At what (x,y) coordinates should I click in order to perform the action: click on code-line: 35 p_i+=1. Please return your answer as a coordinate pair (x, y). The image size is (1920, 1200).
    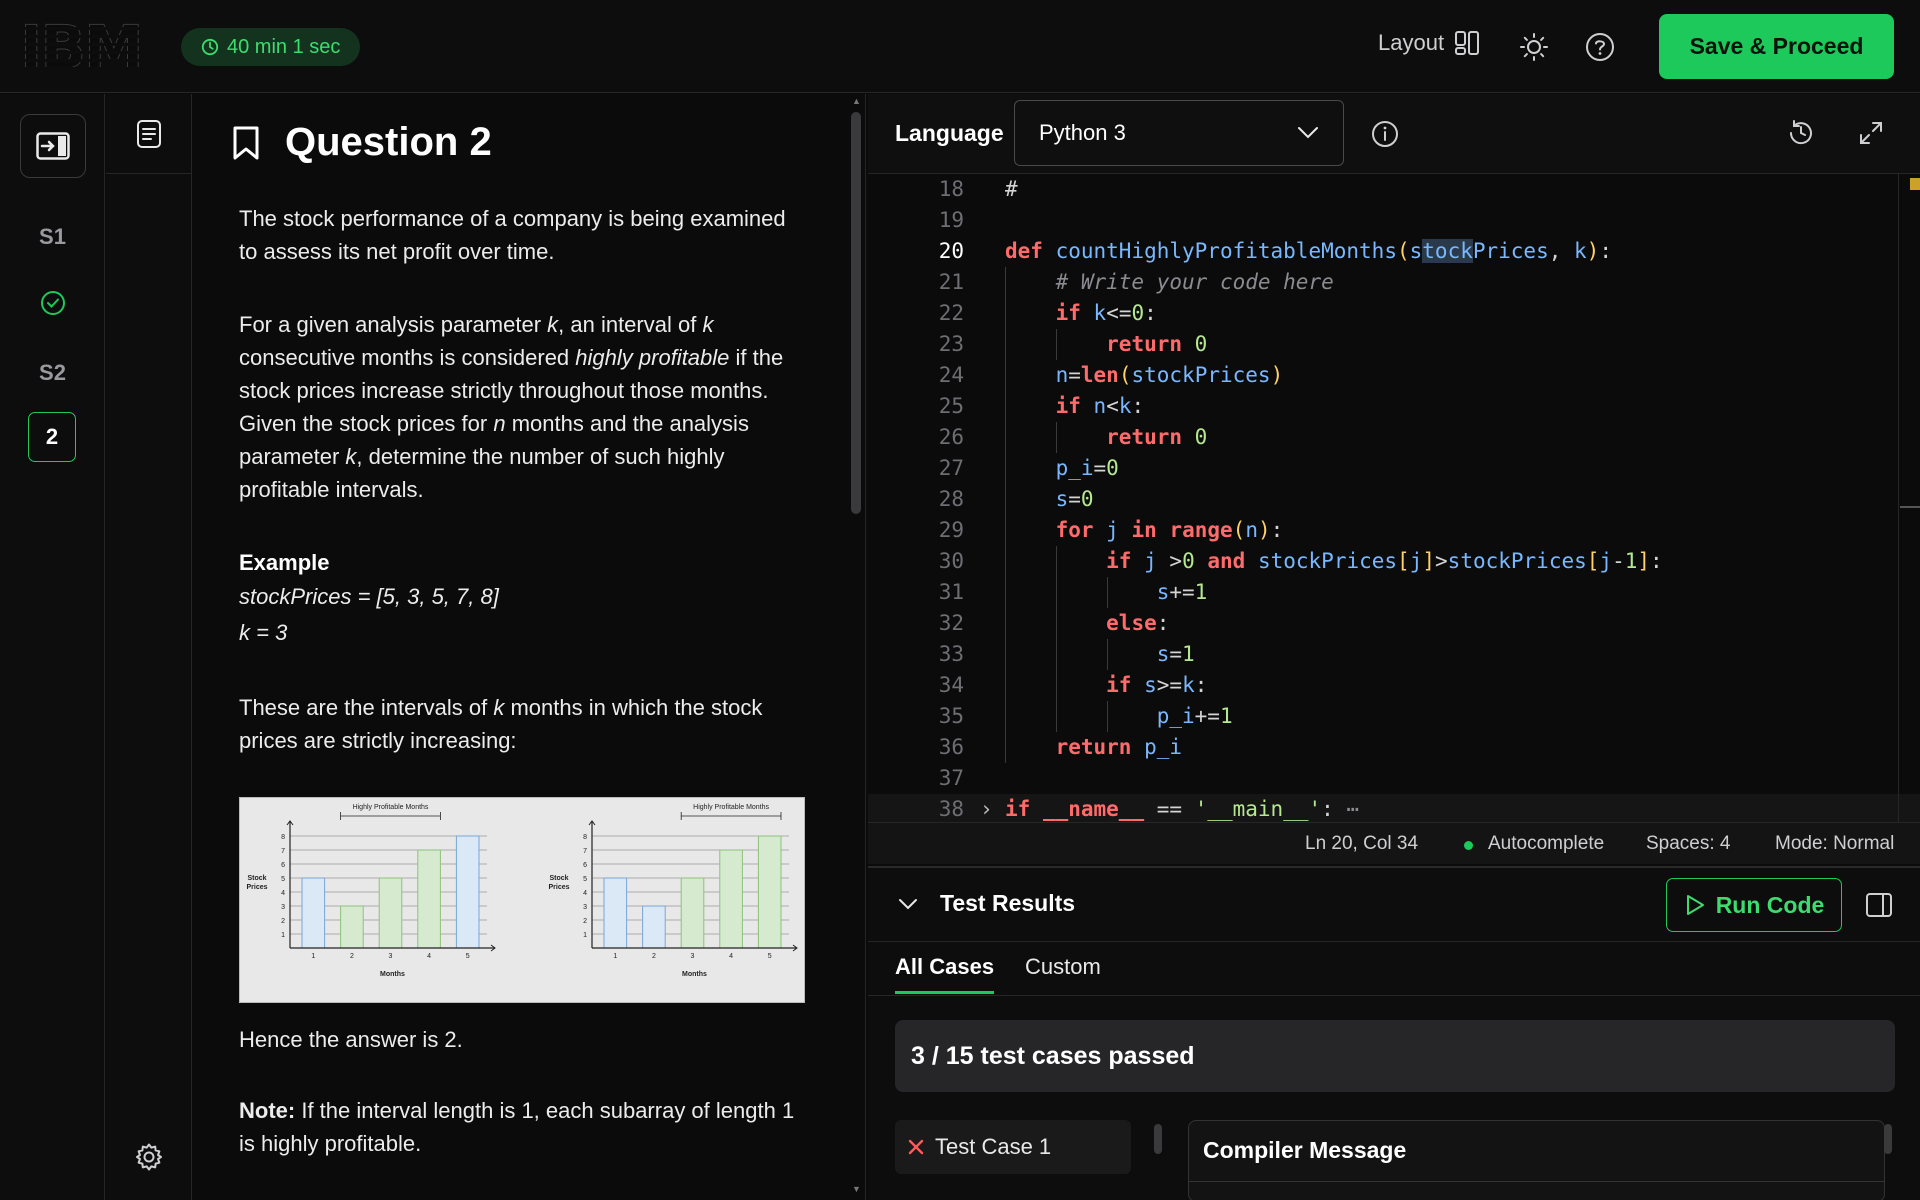
    Looking at the image, I should click on (1085, 716).